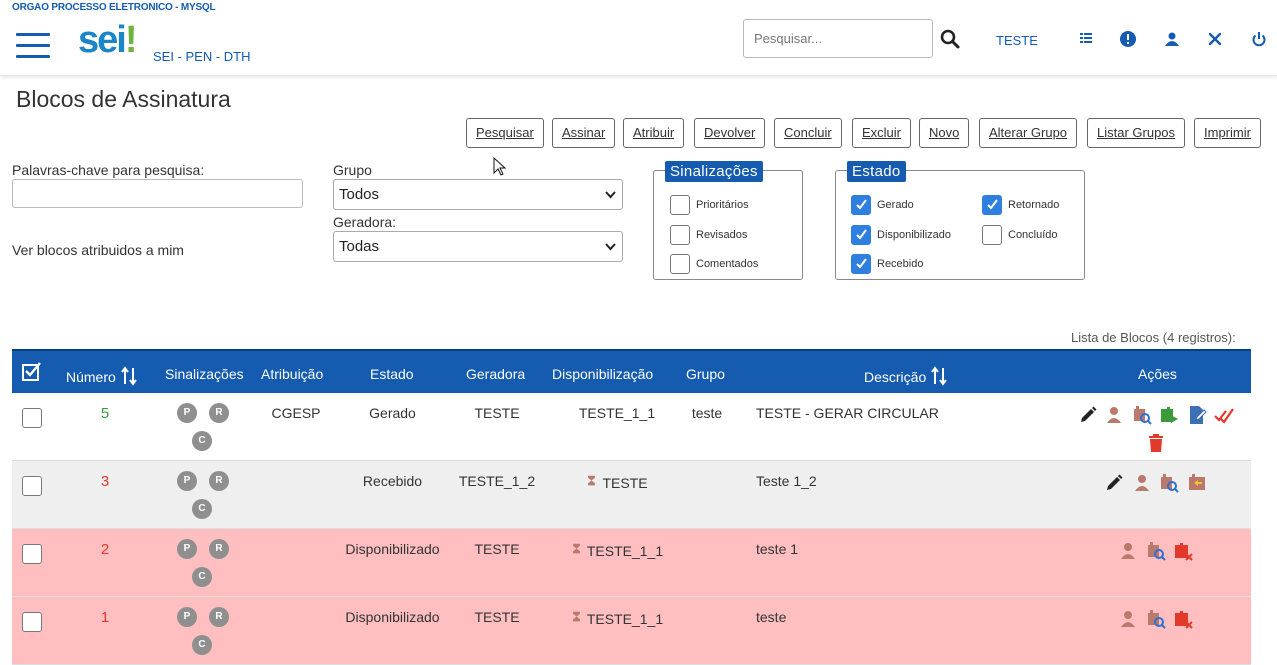 This screenshot has width=1277, height=665. What do you see at coordinates (680, 205) in the screenshot?
I see `prioritarios-checkbox` at bounding box center [680, 205].